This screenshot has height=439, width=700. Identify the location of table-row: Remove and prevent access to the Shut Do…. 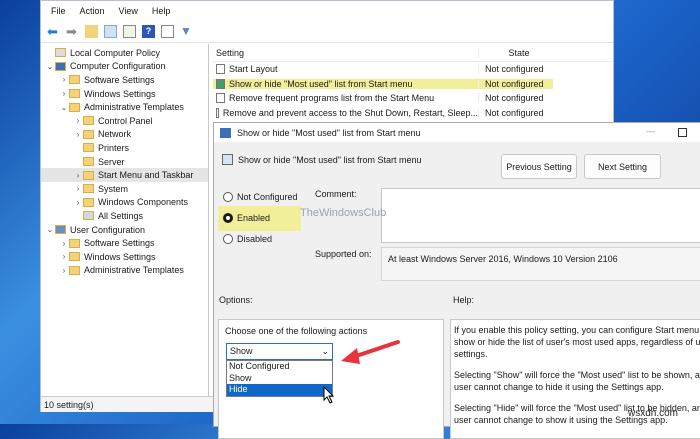
(413, 113).